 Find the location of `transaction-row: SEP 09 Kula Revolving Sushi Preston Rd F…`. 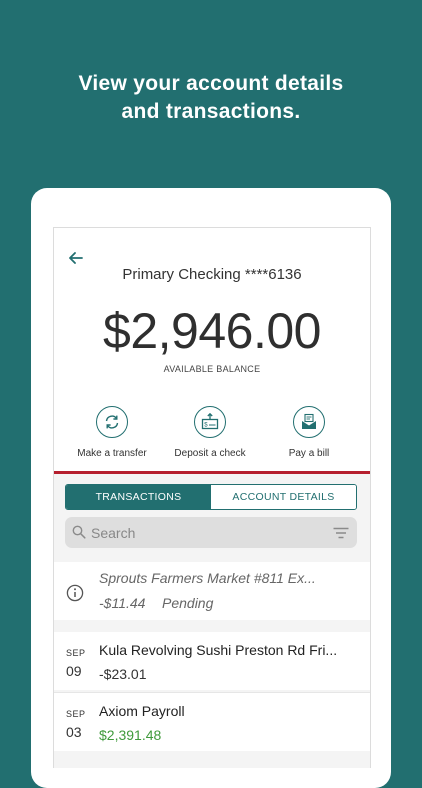

transaction-row: SEP 09 Kula Revolving Sushi Preston Rd F… is located at coordinates (212, 661).